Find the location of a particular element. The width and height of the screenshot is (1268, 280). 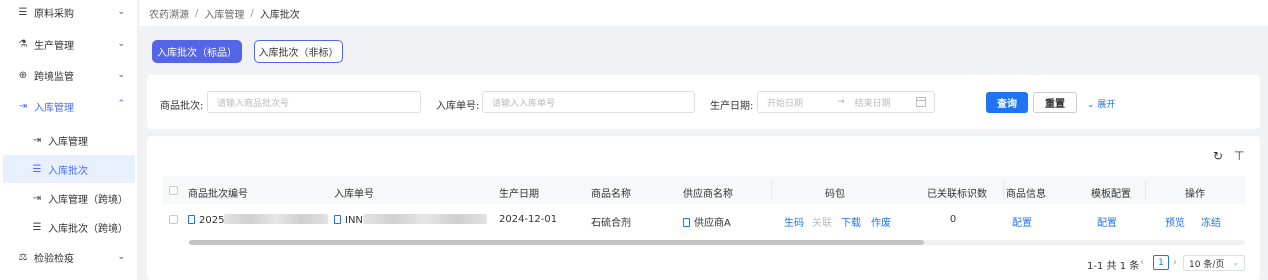

sub-label: 入库管理（跨境） is located at coordinates (88, 200).